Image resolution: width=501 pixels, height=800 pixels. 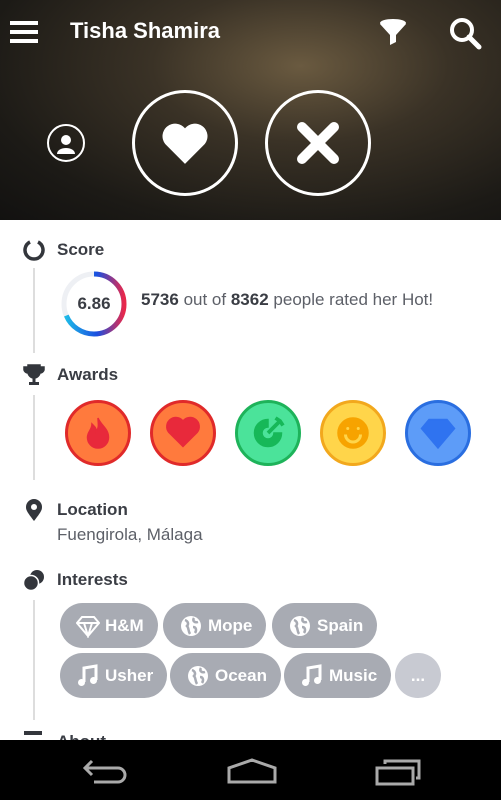 I want to click on rating-suffix: people rated her Hot!, so click(x=353, y=299).